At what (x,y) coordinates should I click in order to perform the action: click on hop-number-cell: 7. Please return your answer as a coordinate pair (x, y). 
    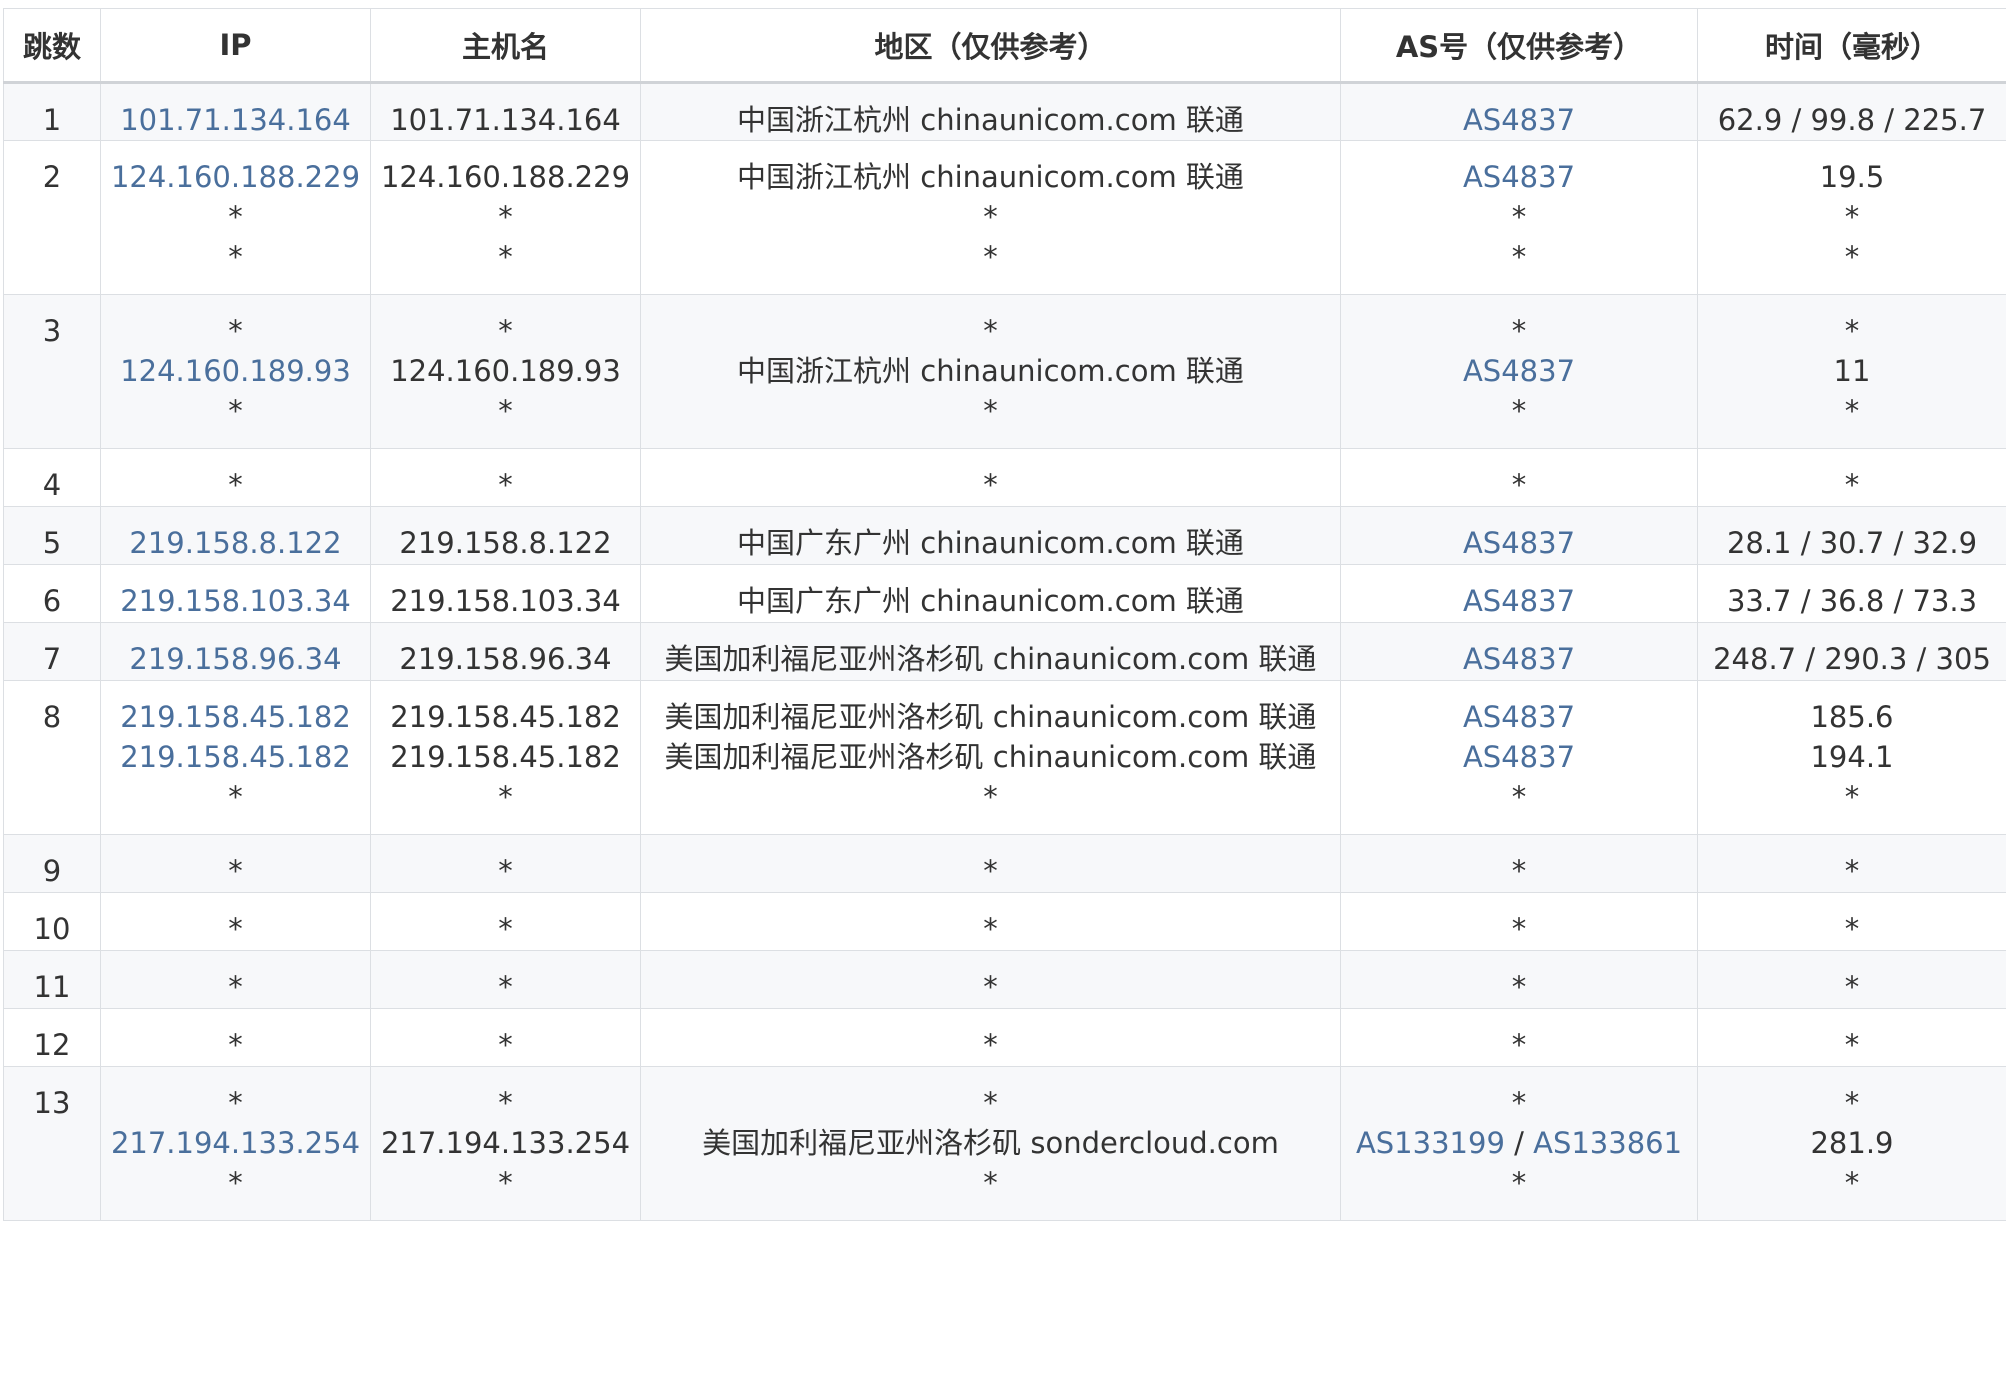
    Looking at the image, I should click on (52, 651).